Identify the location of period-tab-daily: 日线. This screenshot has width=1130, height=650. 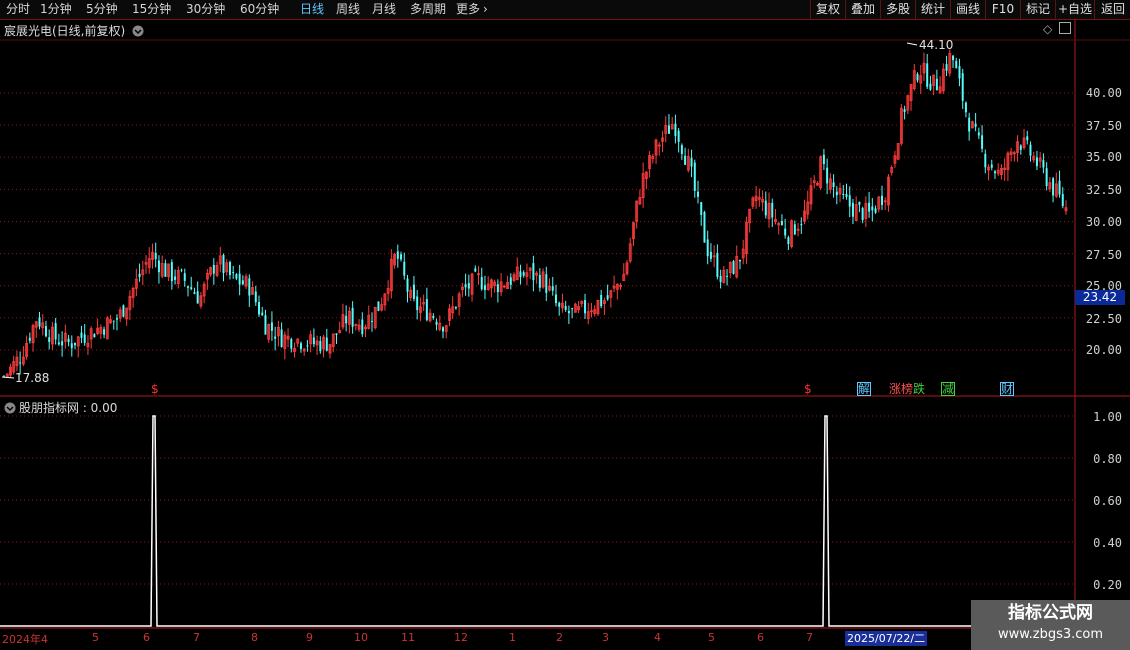
(312, 9).